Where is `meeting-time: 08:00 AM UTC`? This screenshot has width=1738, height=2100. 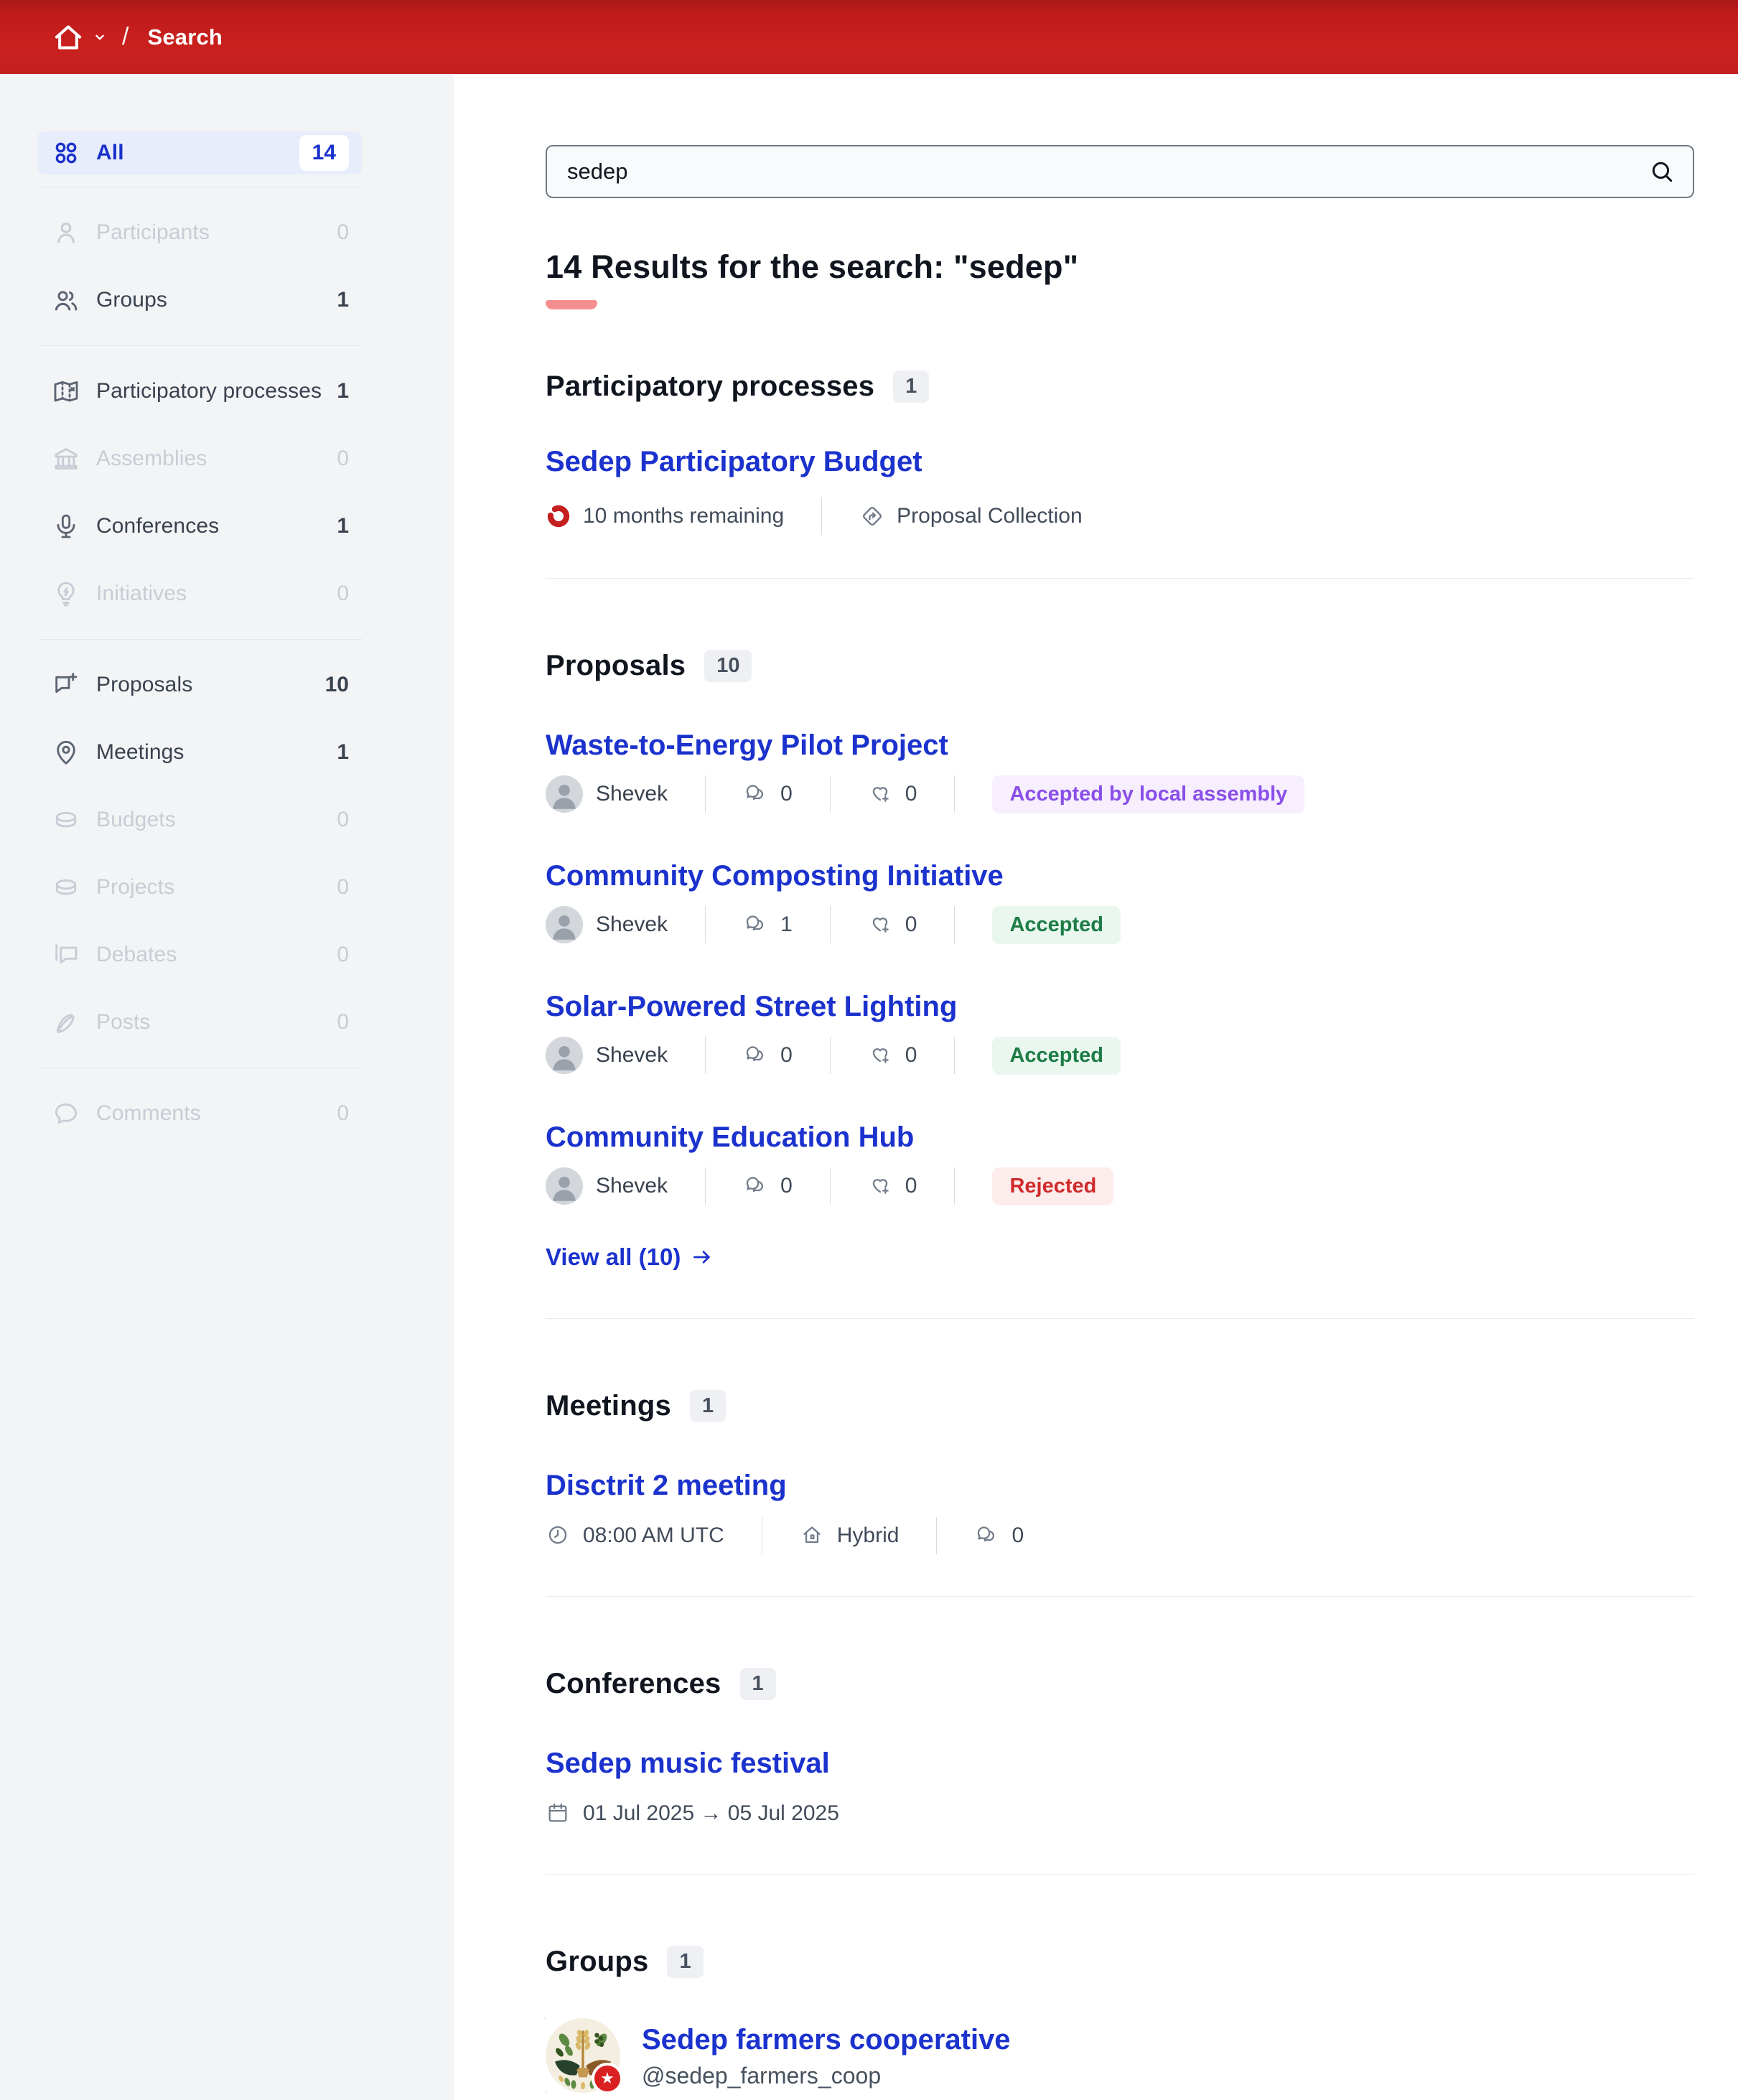 meeting-time: 08:00 AM UTC is located at coordinates (635, 1536).